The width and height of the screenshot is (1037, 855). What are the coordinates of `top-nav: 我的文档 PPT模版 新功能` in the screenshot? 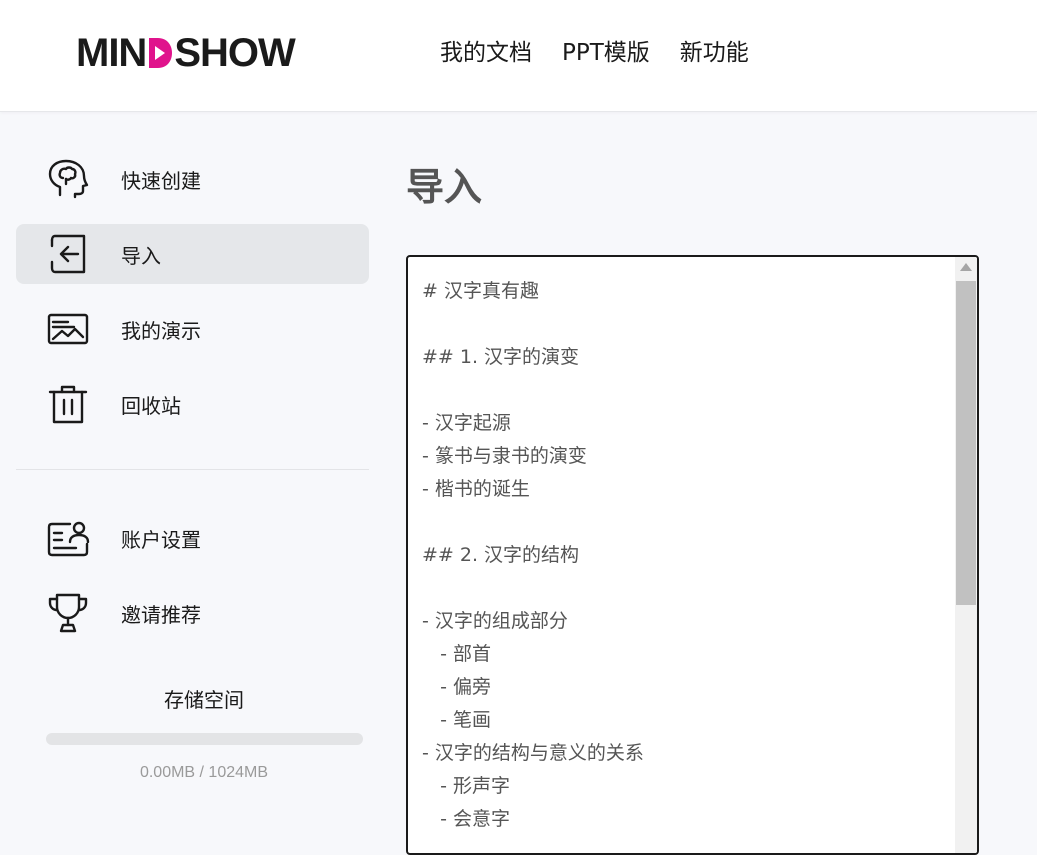 It's located at (594, 53).